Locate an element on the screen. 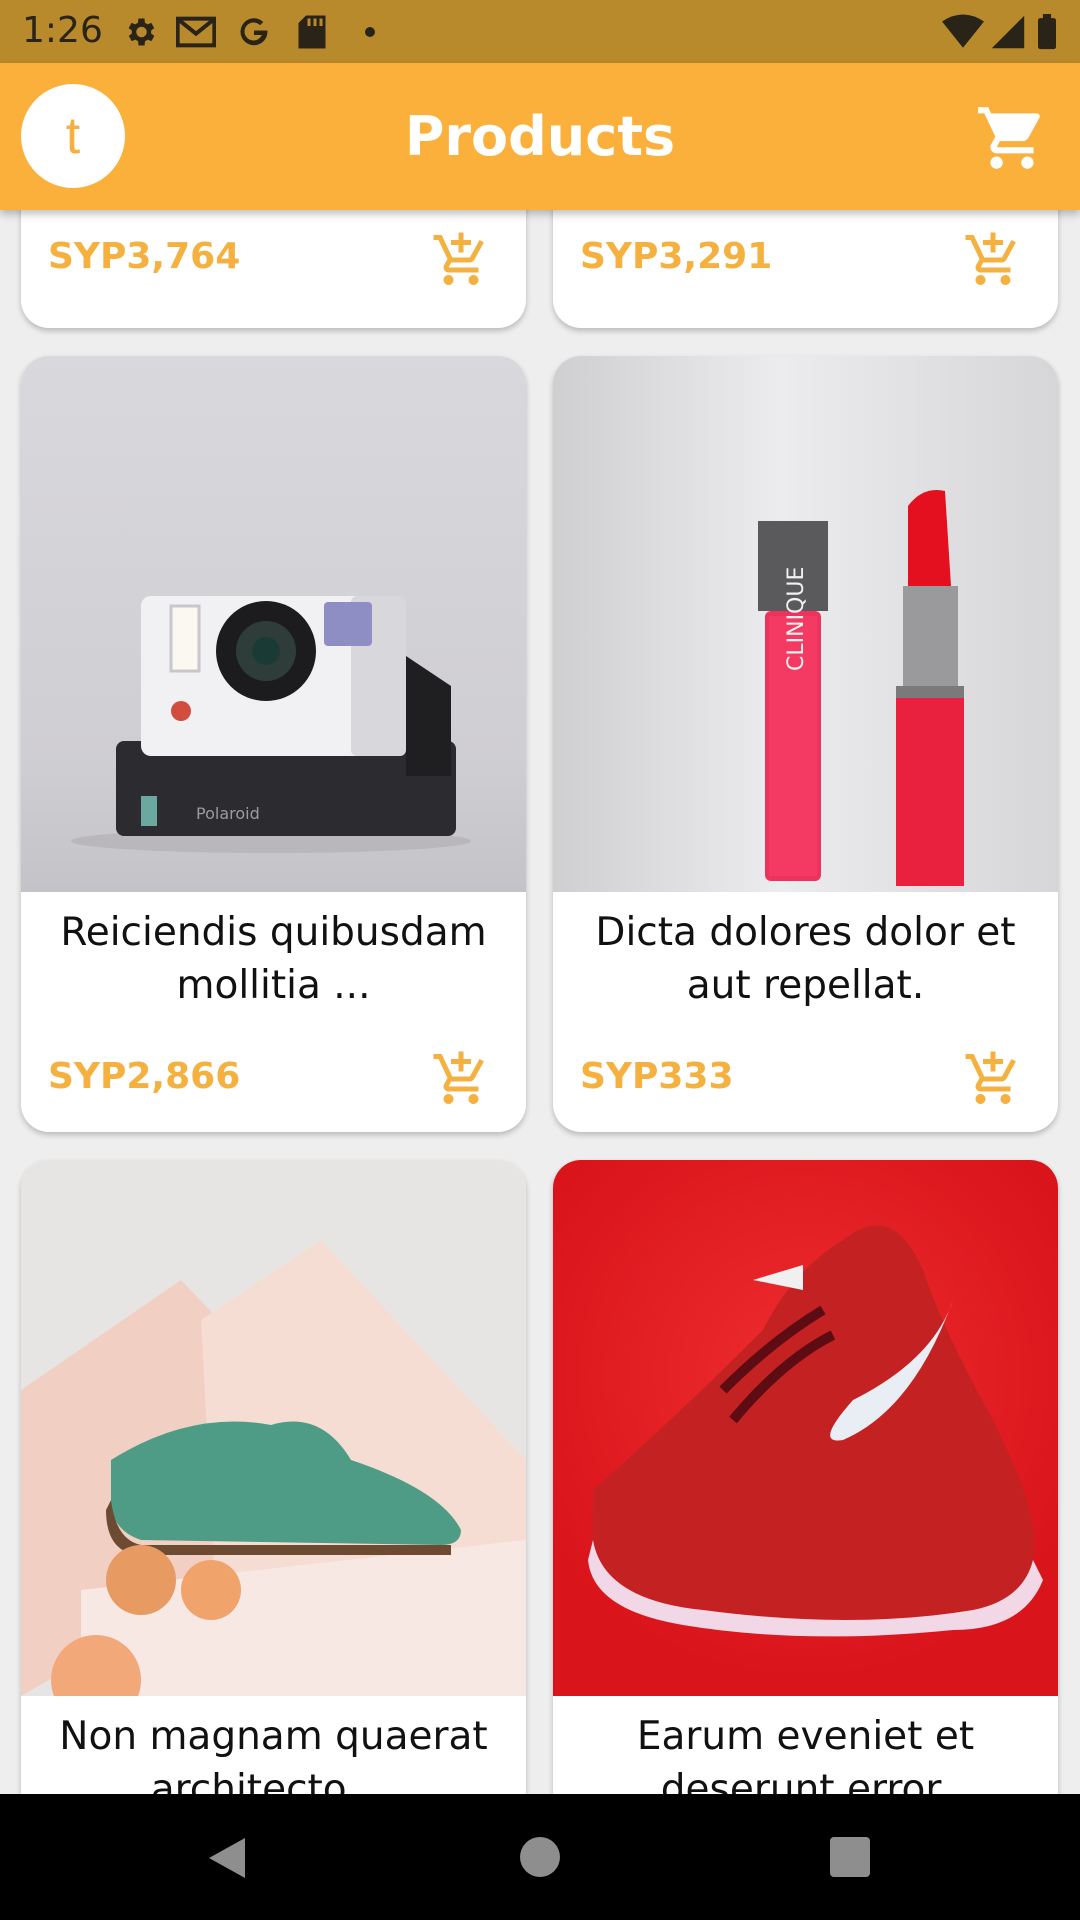 The image size is (1080, 1920). page-title: Products is located at coordinates (540, 136).